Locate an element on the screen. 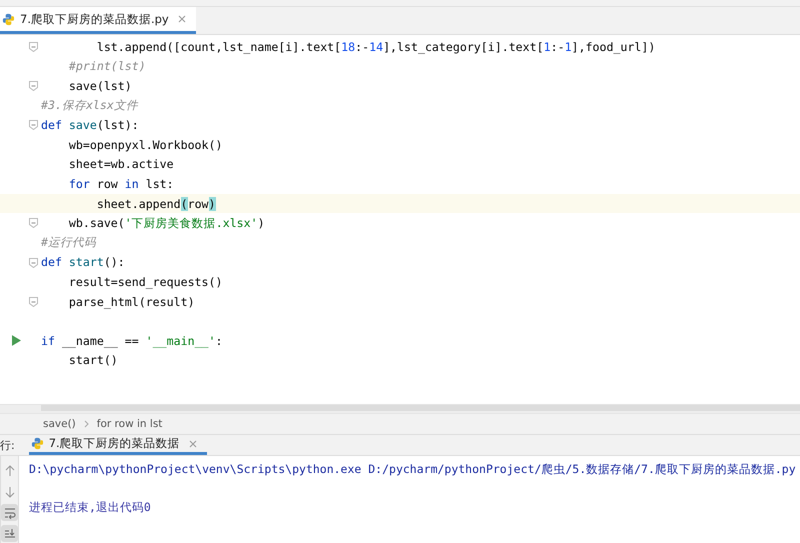  scrollbar is located at coordinates (420, 408).